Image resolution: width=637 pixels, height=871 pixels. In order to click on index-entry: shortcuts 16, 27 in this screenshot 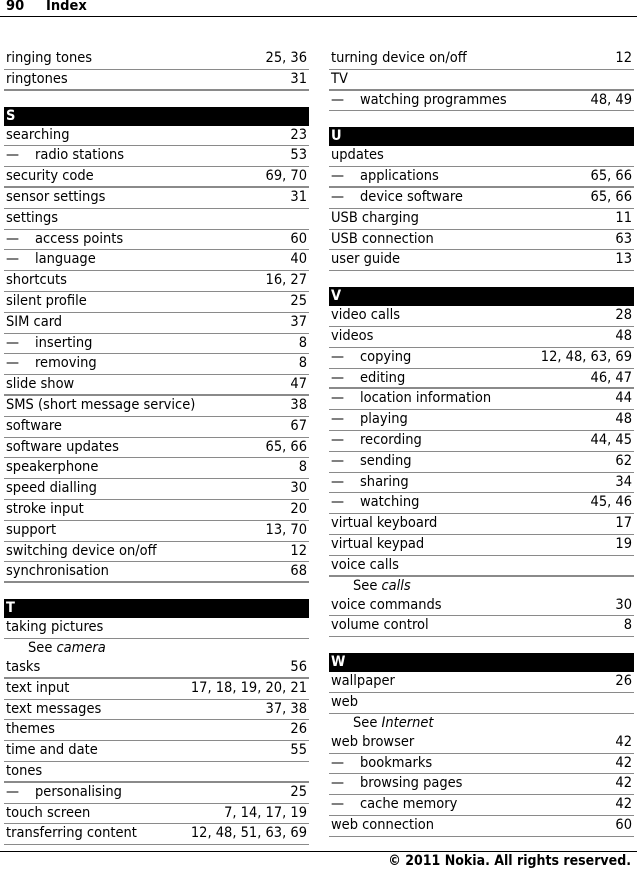, I will do `click(156, 281)`.